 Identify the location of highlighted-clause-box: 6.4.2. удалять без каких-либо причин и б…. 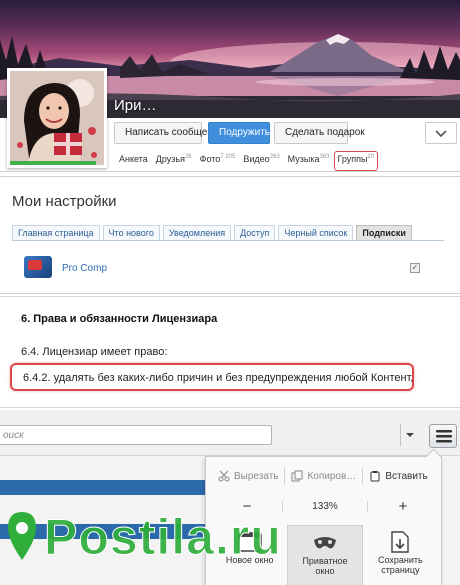
(212, 377).